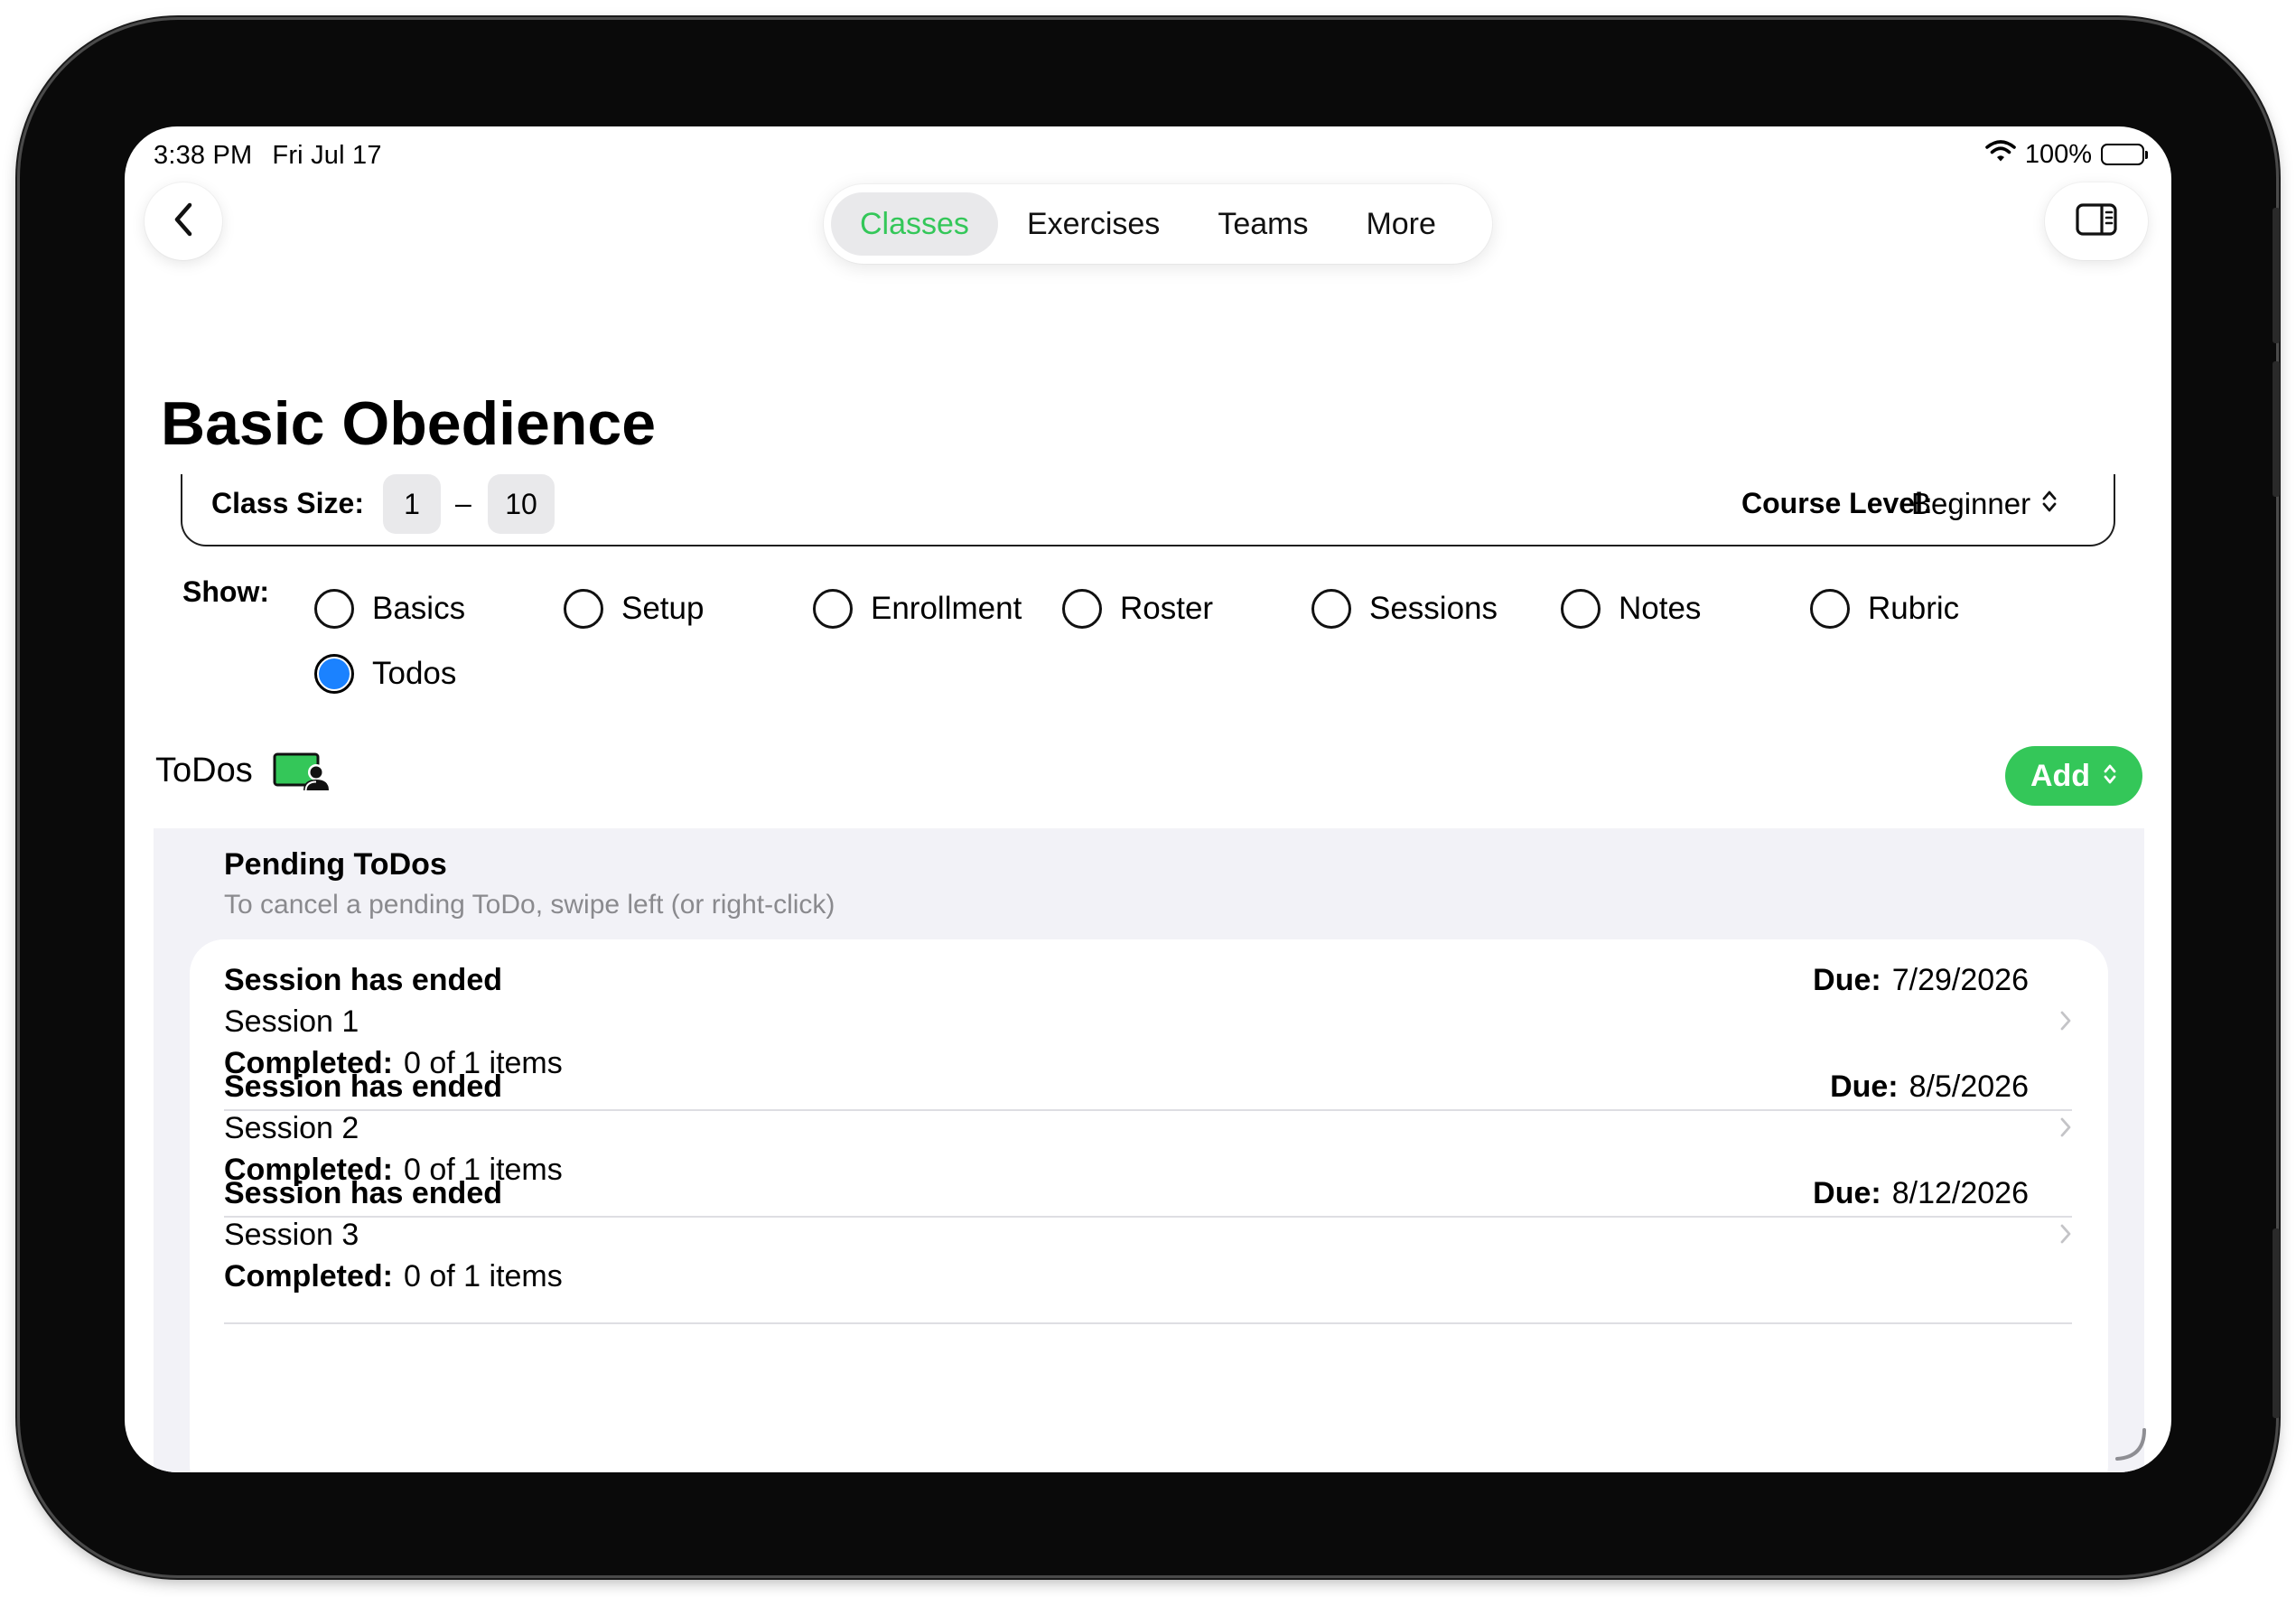 The width and height of the screenshot is (2296, 1597). I want to click on todo-session: Session 1, so click(291, 1021).